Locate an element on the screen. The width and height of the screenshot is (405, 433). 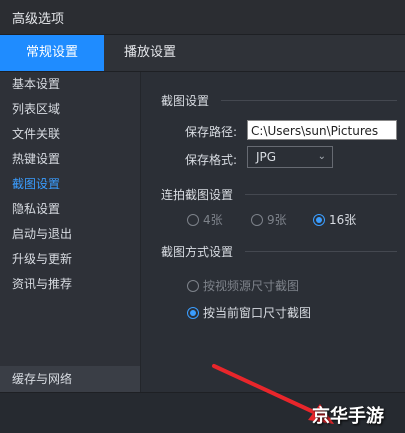
method-section-title: 截图方式设置 is located at coordinates (197, 252).